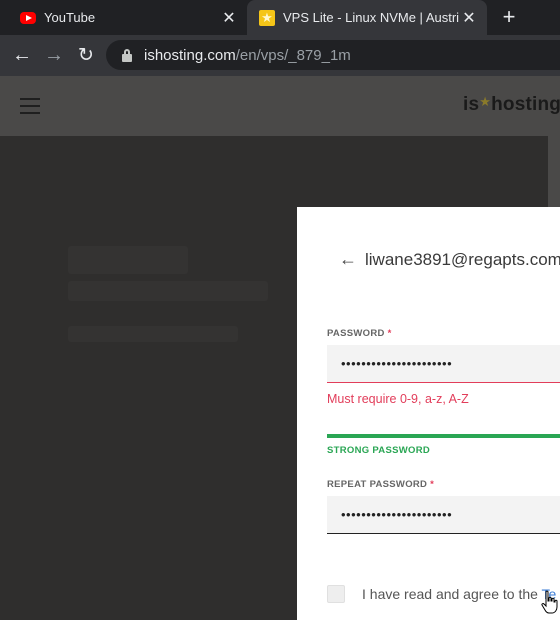 This screenshot has height=620, width=560. What do you see at coordinates (525, 104) in the screenshot?
I see `logo-text-right: hosting` at bounding box center [525, 104].